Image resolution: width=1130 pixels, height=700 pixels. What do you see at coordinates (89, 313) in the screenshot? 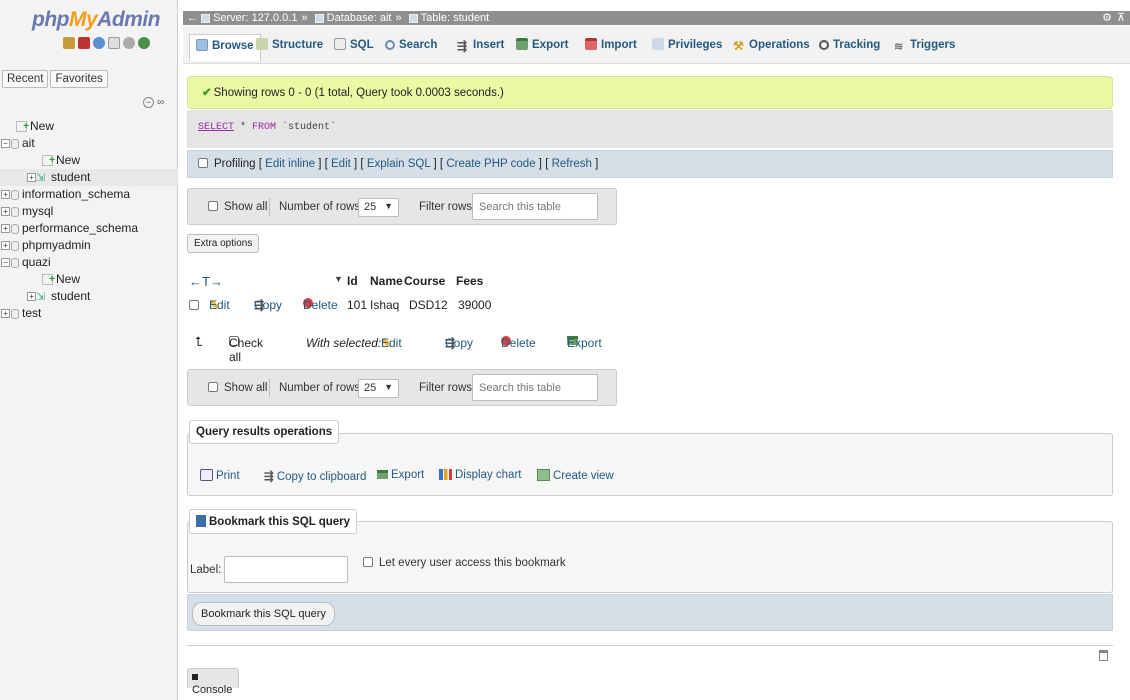
I see `tree-item-test: + test` at bounding box center [89, 313].